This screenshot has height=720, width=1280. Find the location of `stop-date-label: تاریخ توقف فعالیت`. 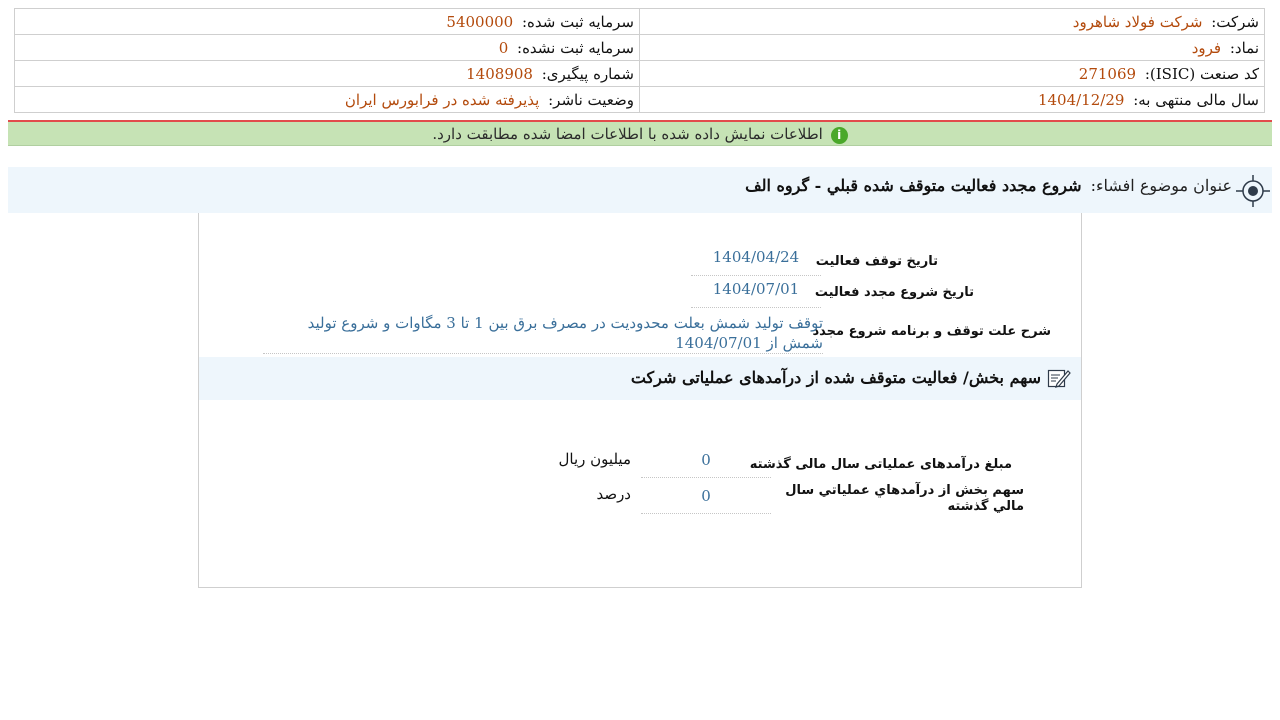

stop-date-label: تاریخ توقف فعالیت is located at coordinates (876, 261).